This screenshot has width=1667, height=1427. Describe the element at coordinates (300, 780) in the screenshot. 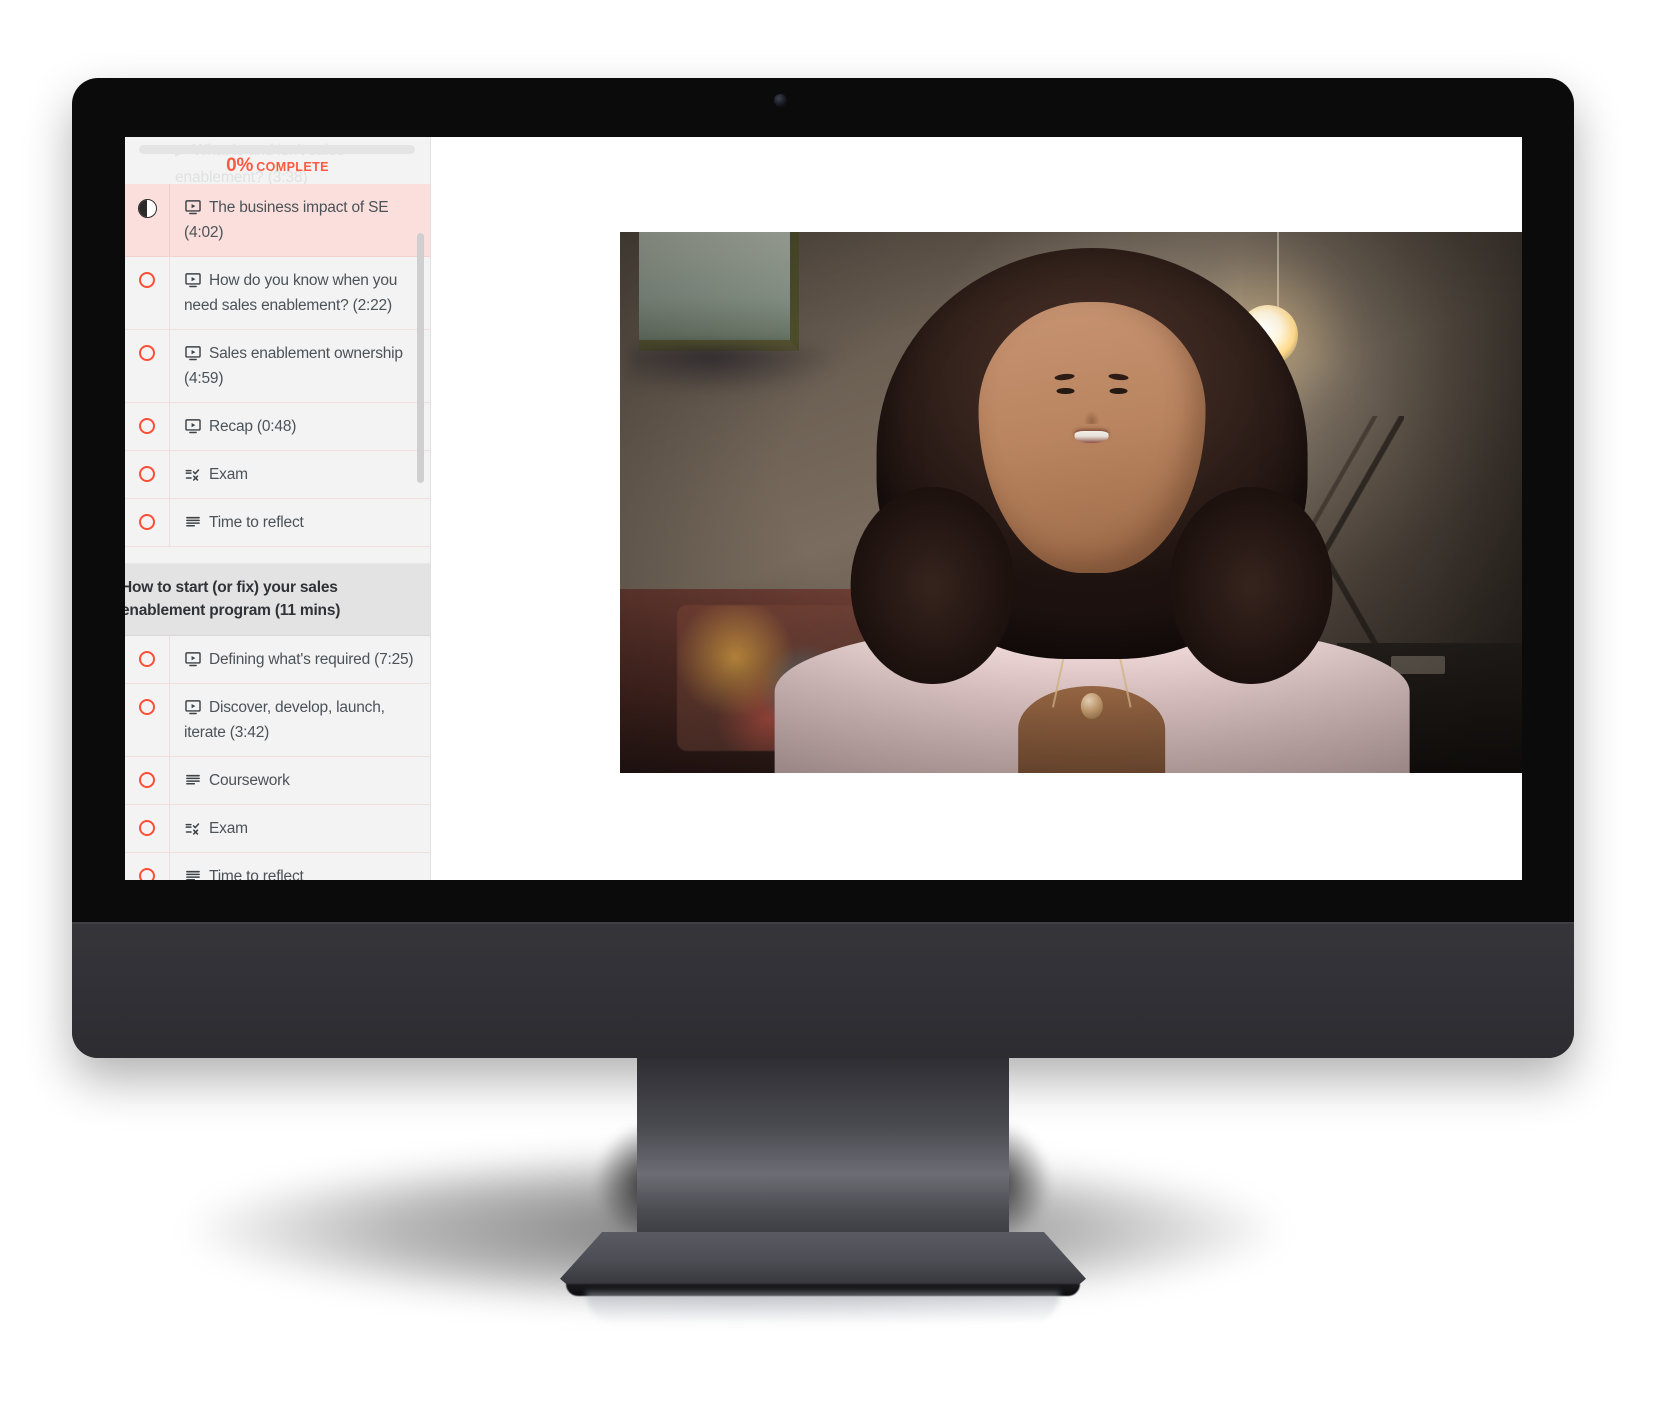

I see `lesson-label-wrap: Coursework` at that location.